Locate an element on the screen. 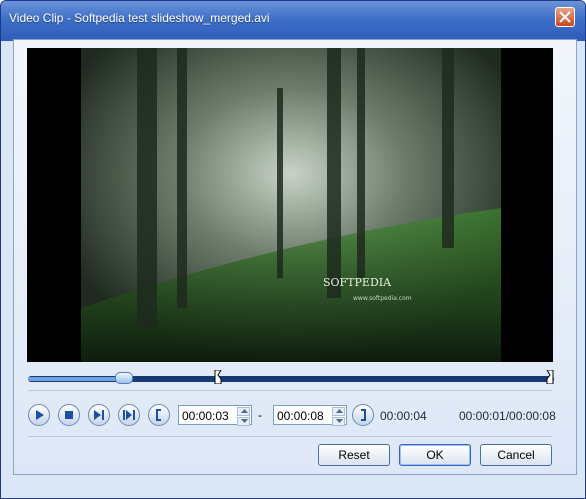  stop-button is located at coordinates (69, 415).